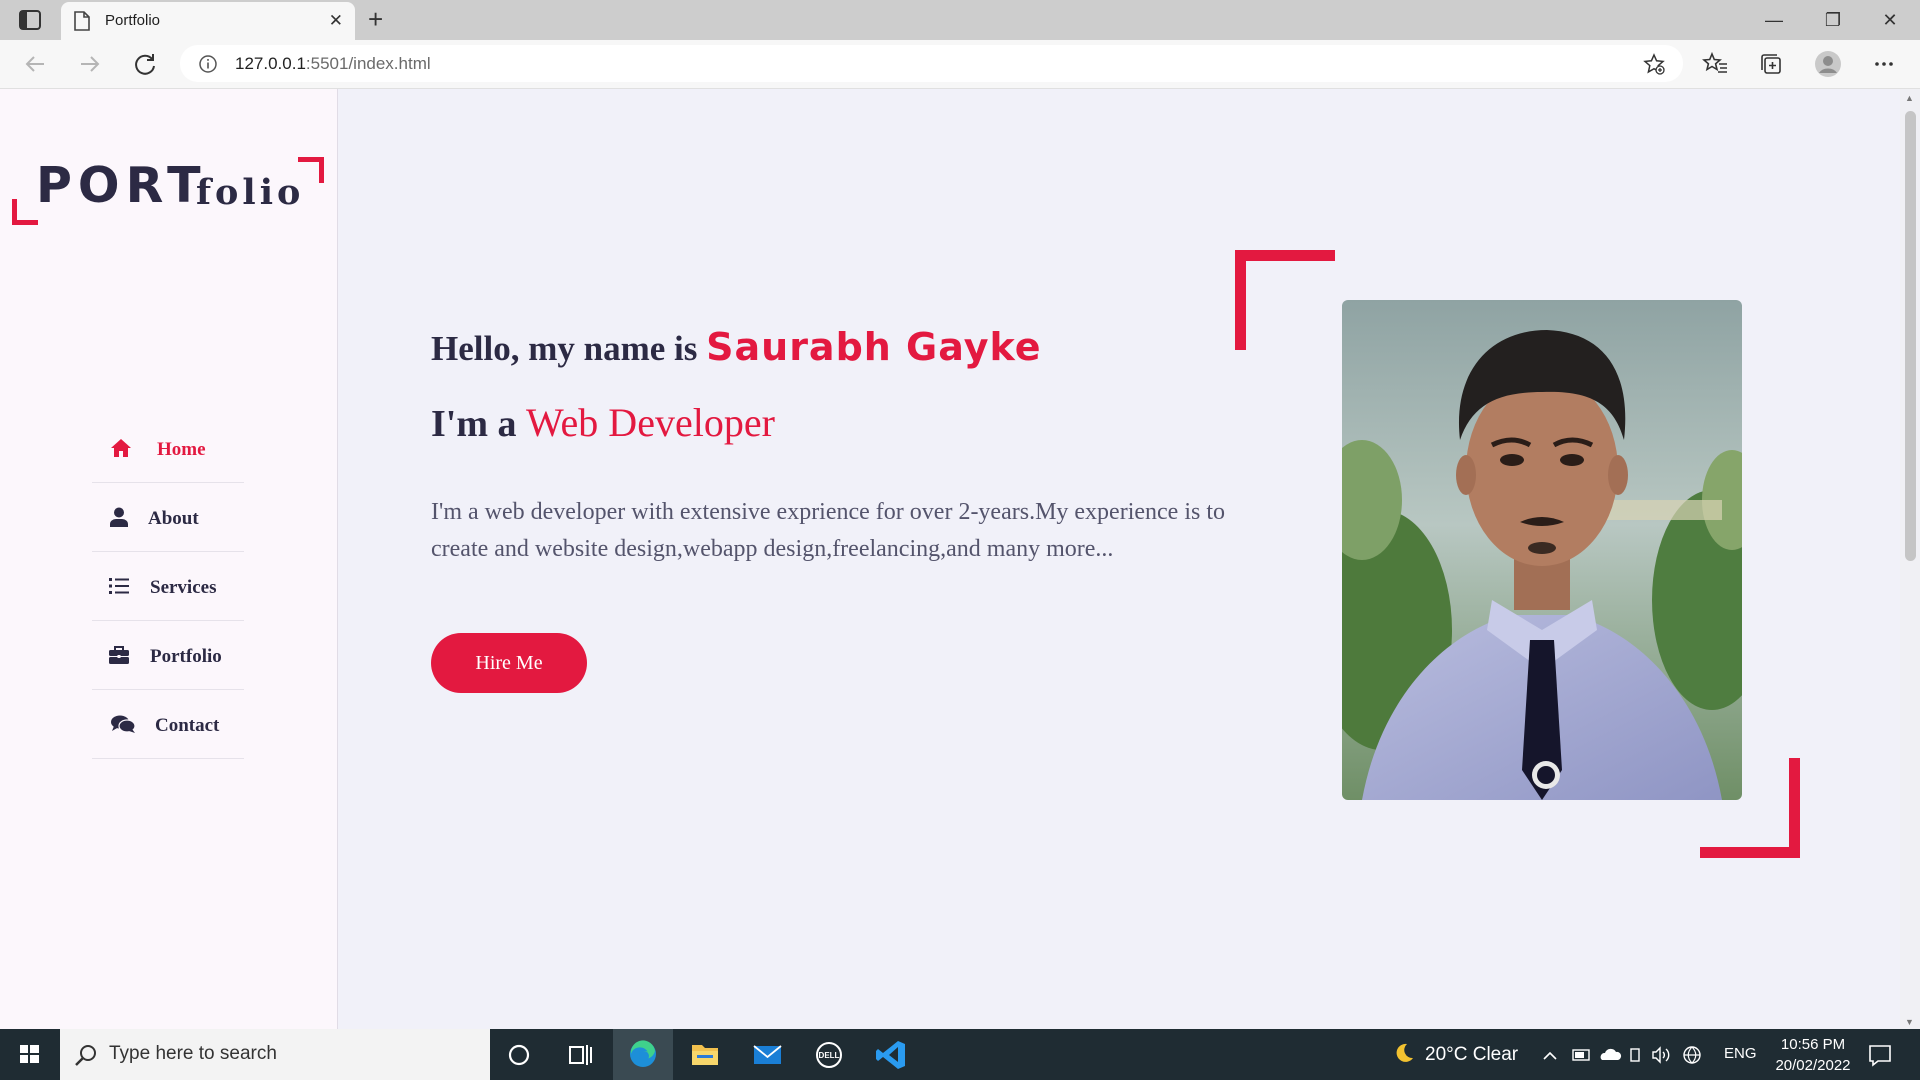  Describe the element at coordinates (193, 1053) in the screenshot. I see `search-placeholder: Type here to search` at that location.